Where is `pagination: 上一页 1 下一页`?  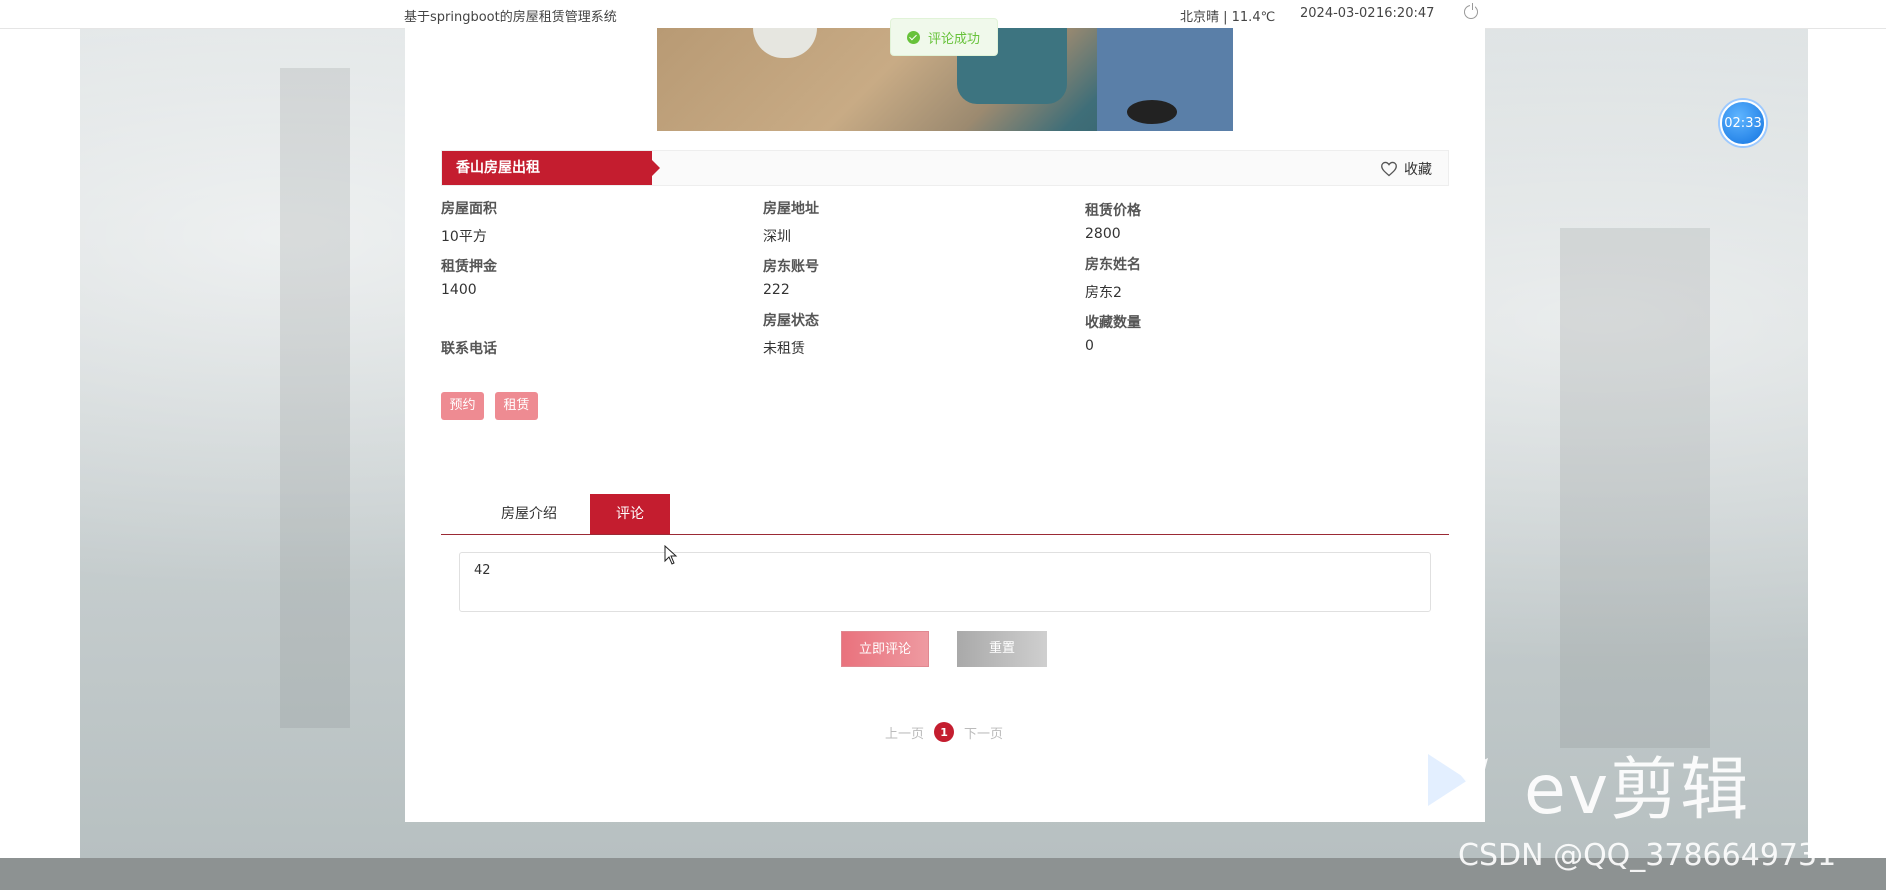 pagination: 上一页 1 下一页 is located at coordinates (944, 732).